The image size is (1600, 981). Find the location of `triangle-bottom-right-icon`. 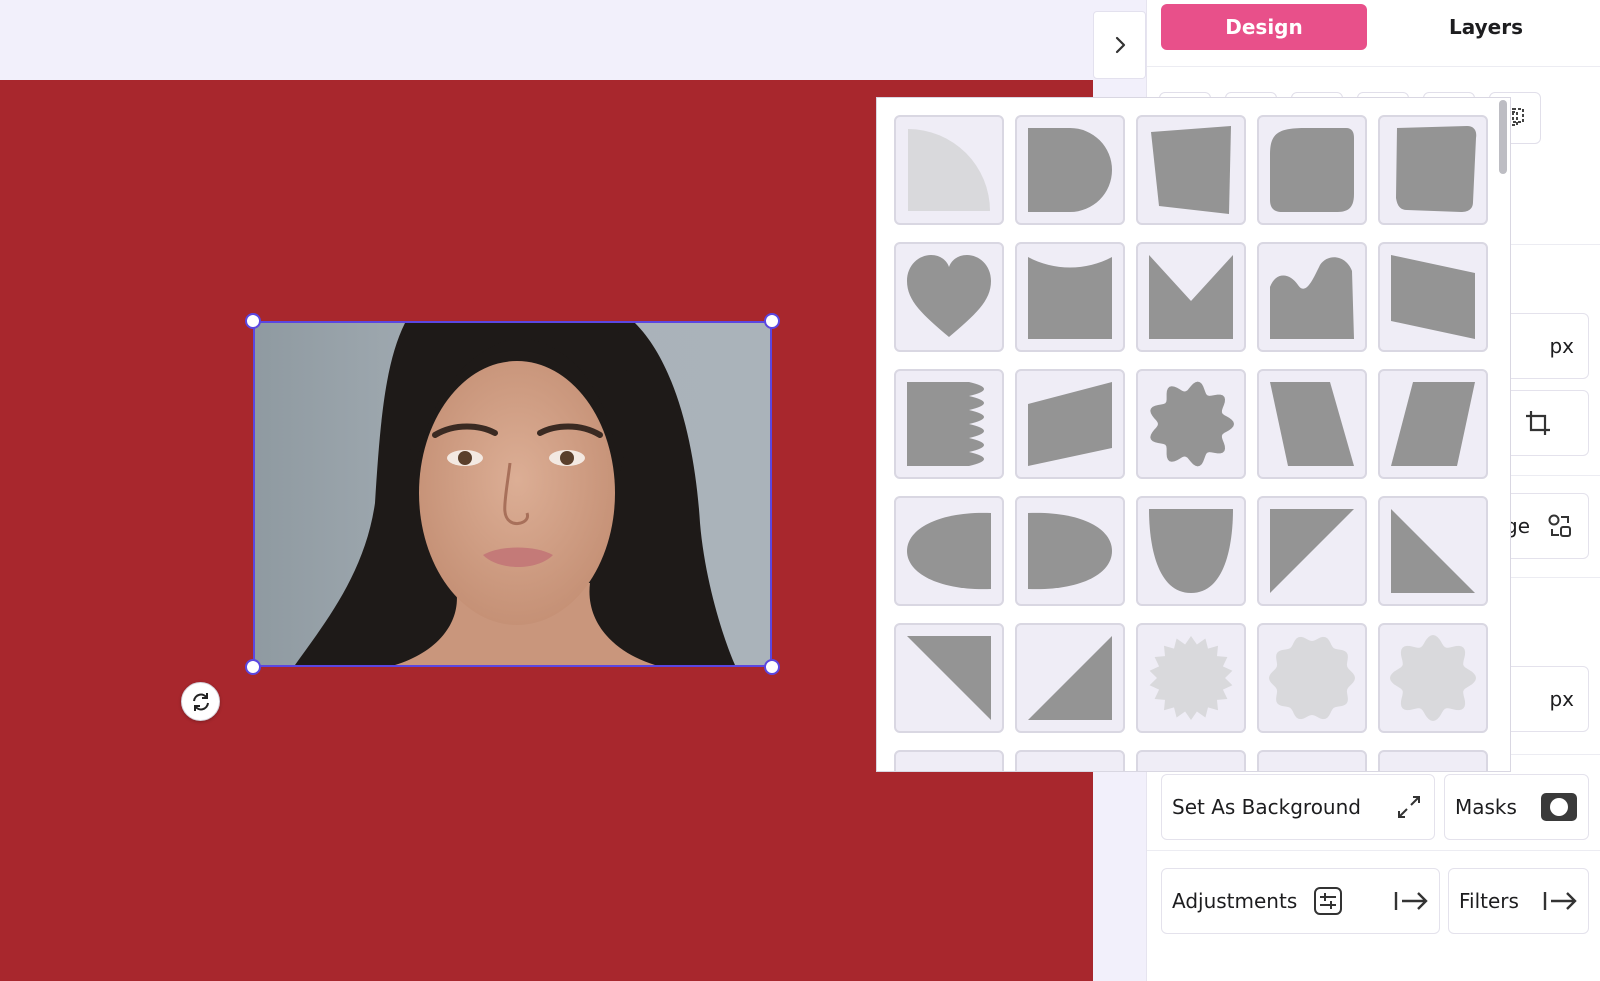

triangle-bottom-right-icon is located at coordinates (1433, 551).